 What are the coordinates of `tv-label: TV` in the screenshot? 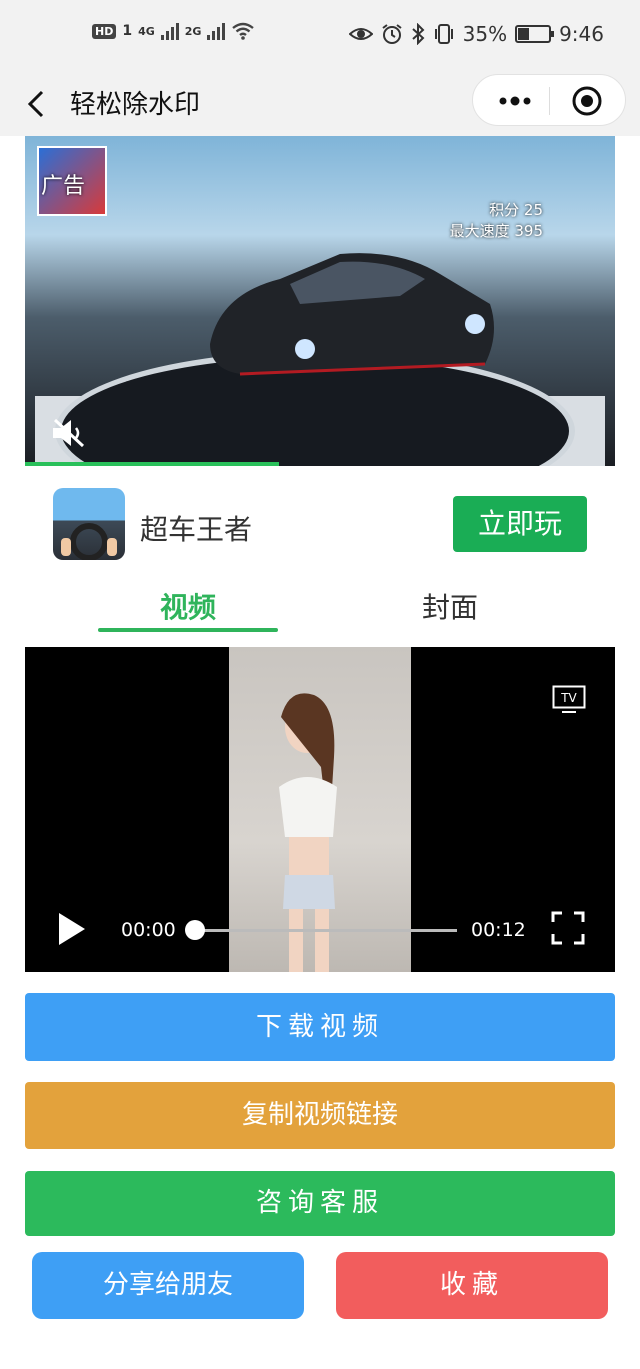 It's located at (568, 698).